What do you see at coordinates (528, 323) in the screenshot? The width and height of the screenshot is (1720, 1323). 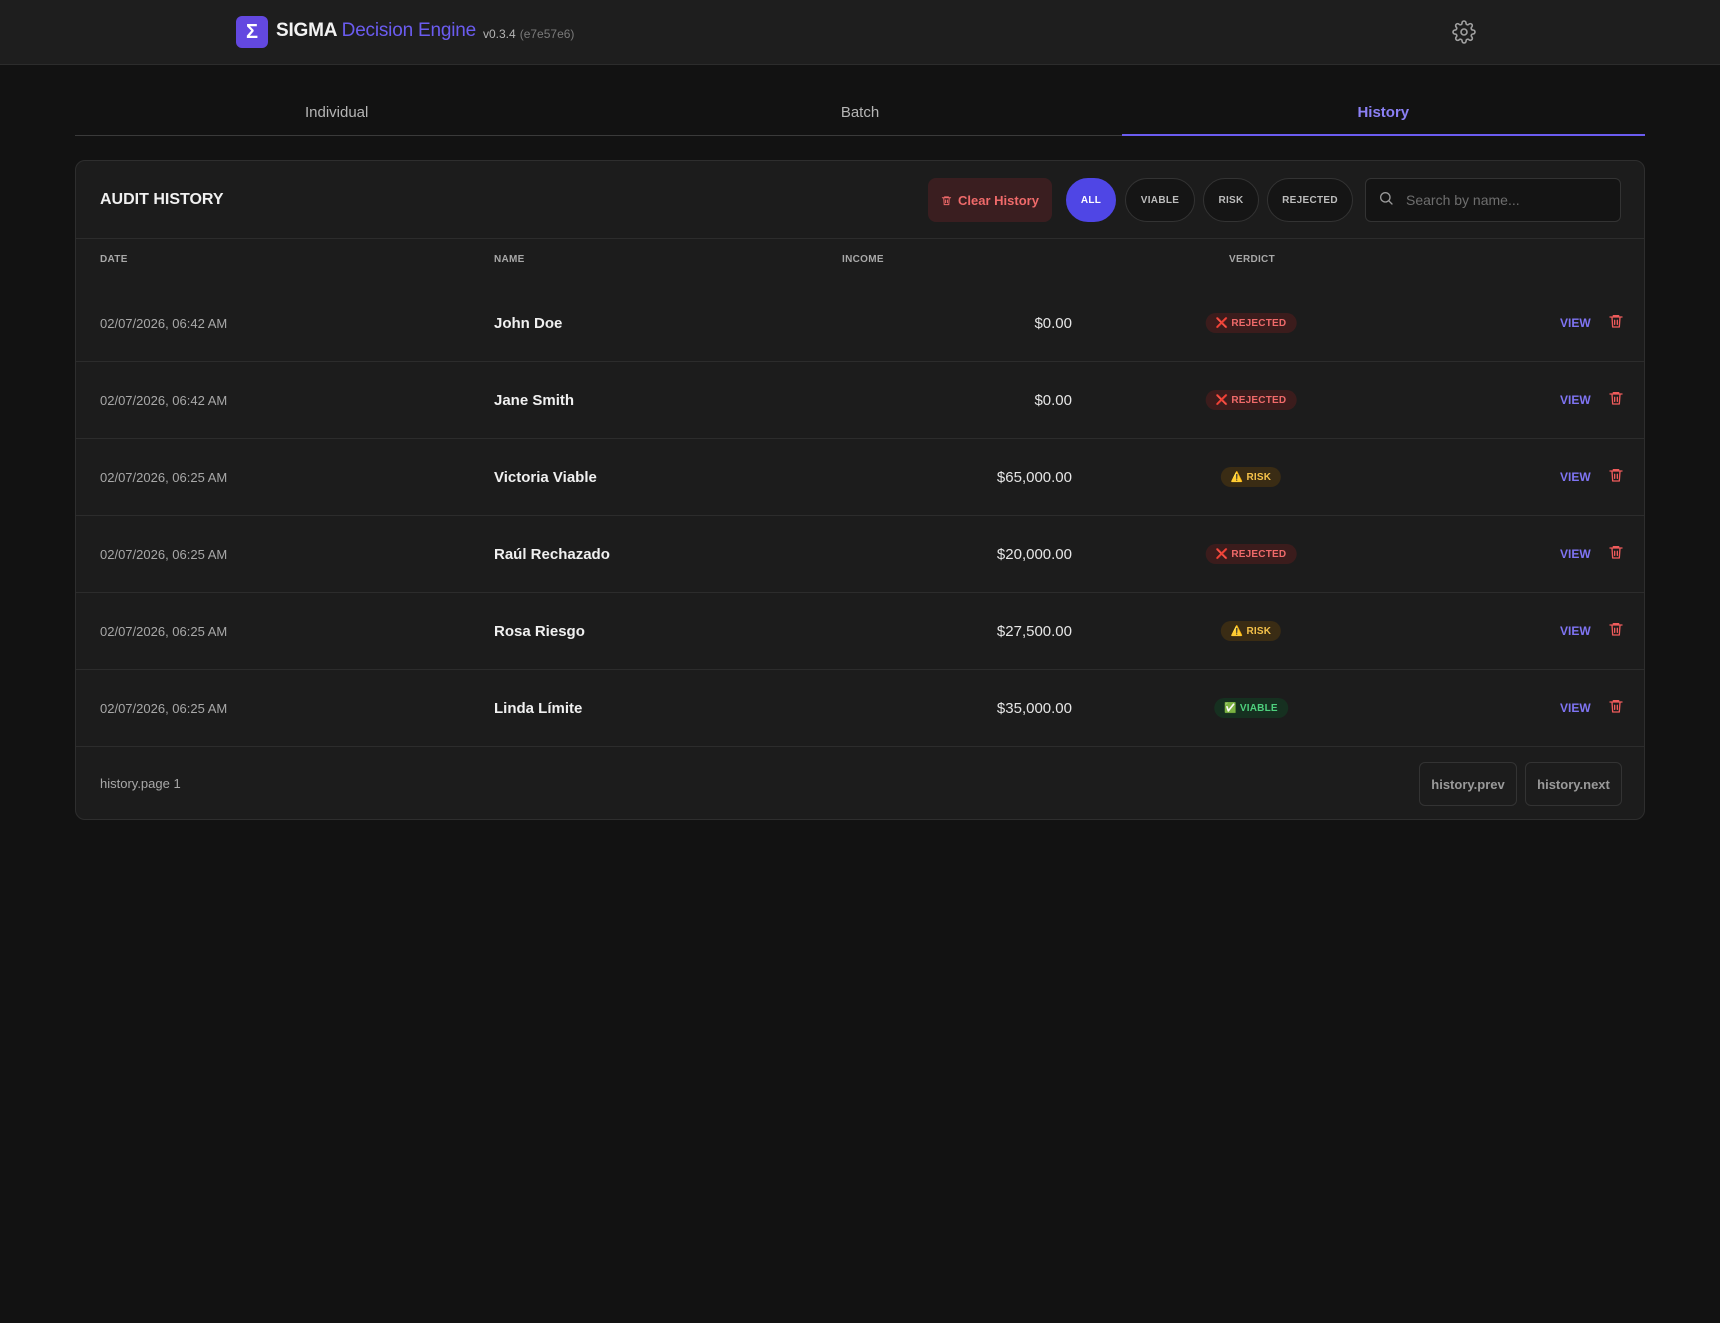 I see `row-name: John Doe` at bounding box center [528, 323].